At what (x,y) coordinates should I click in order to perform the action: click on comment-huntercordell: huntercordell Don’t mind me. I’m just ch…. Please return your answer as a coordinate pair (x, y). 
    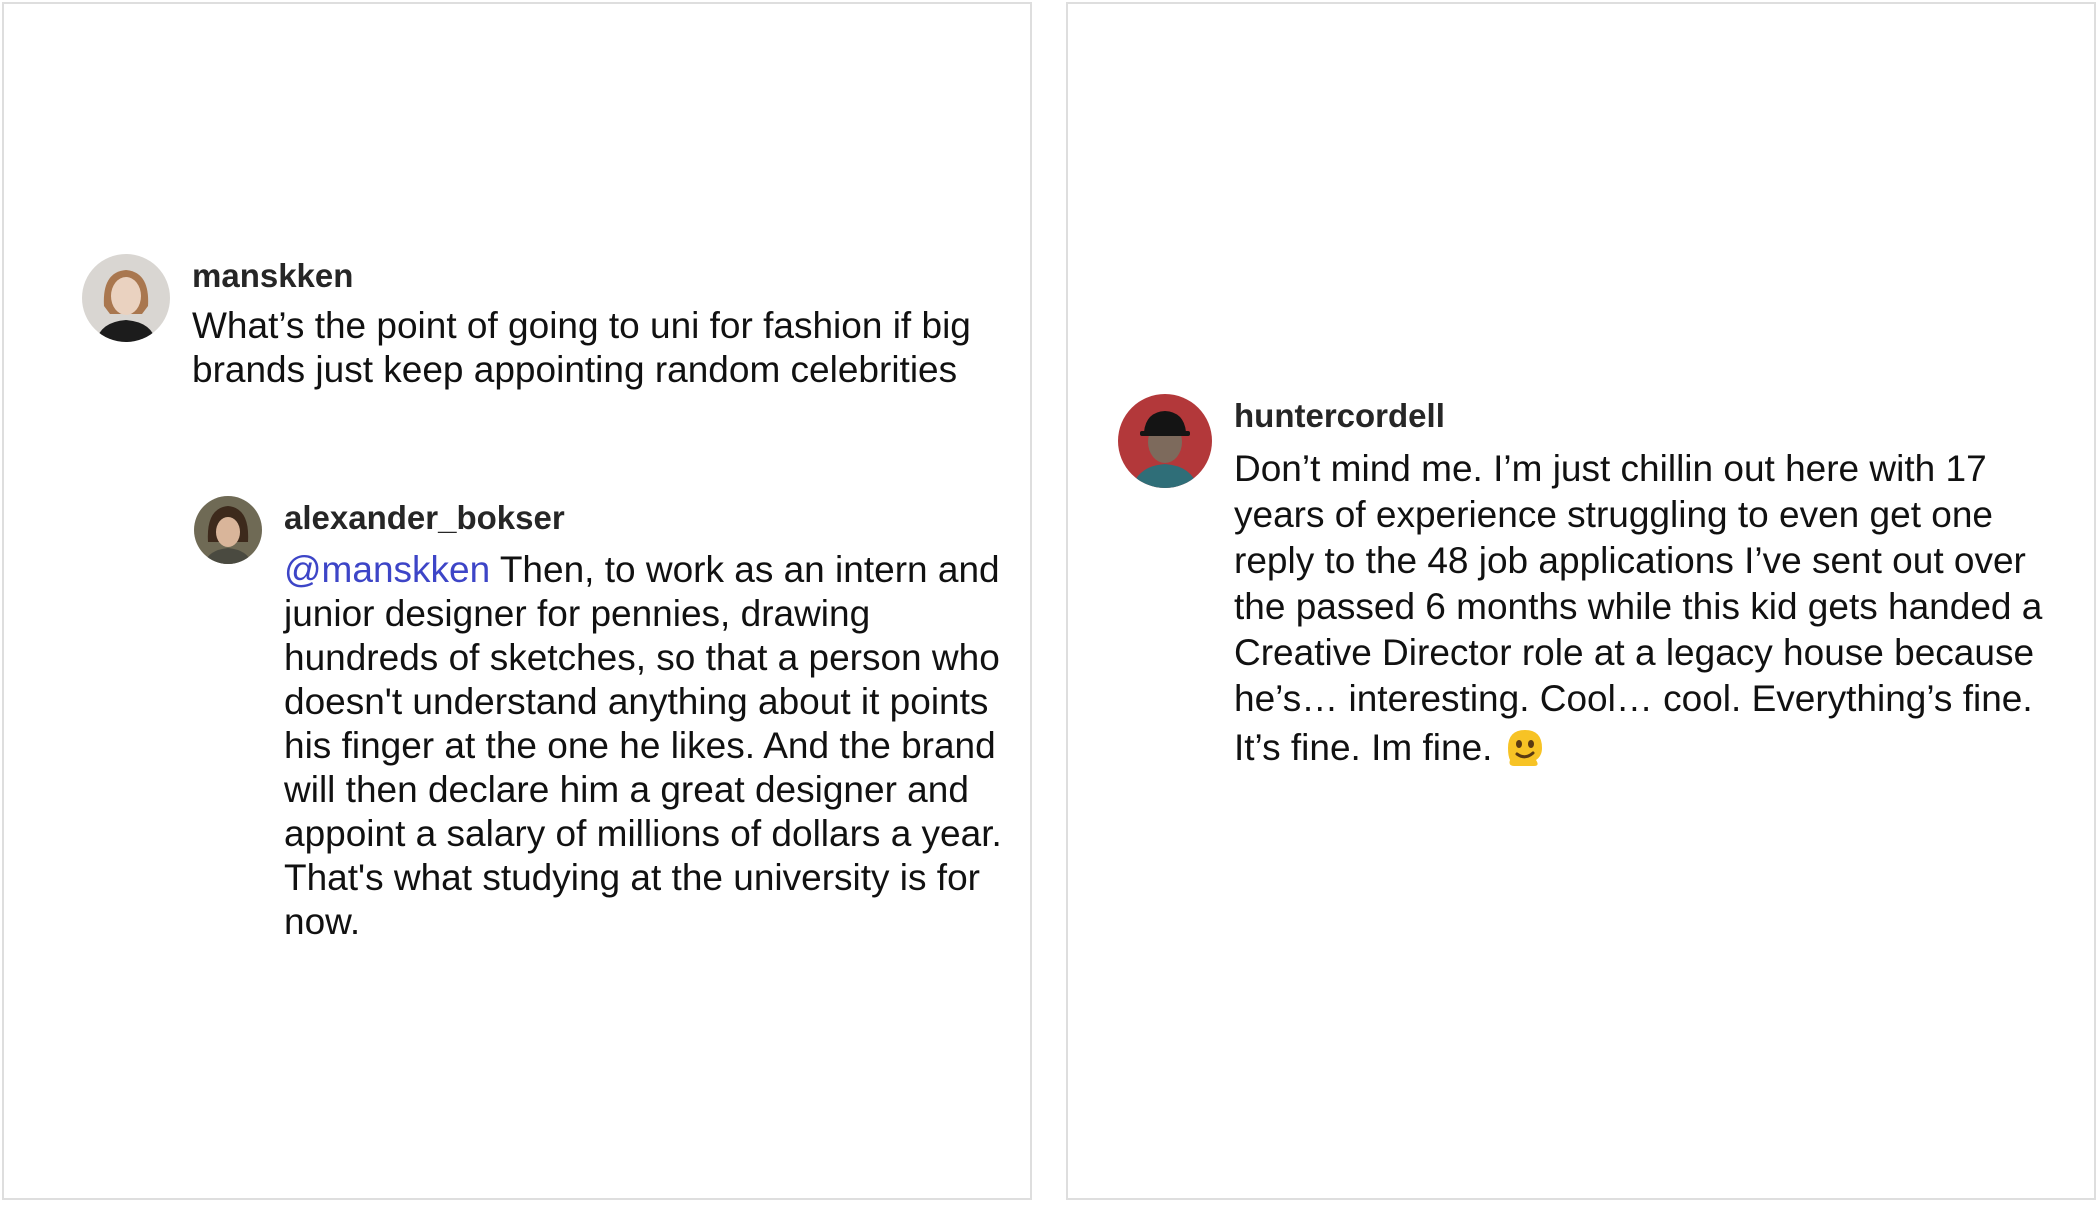
    Looking at the image, I should click on (1586, 583).